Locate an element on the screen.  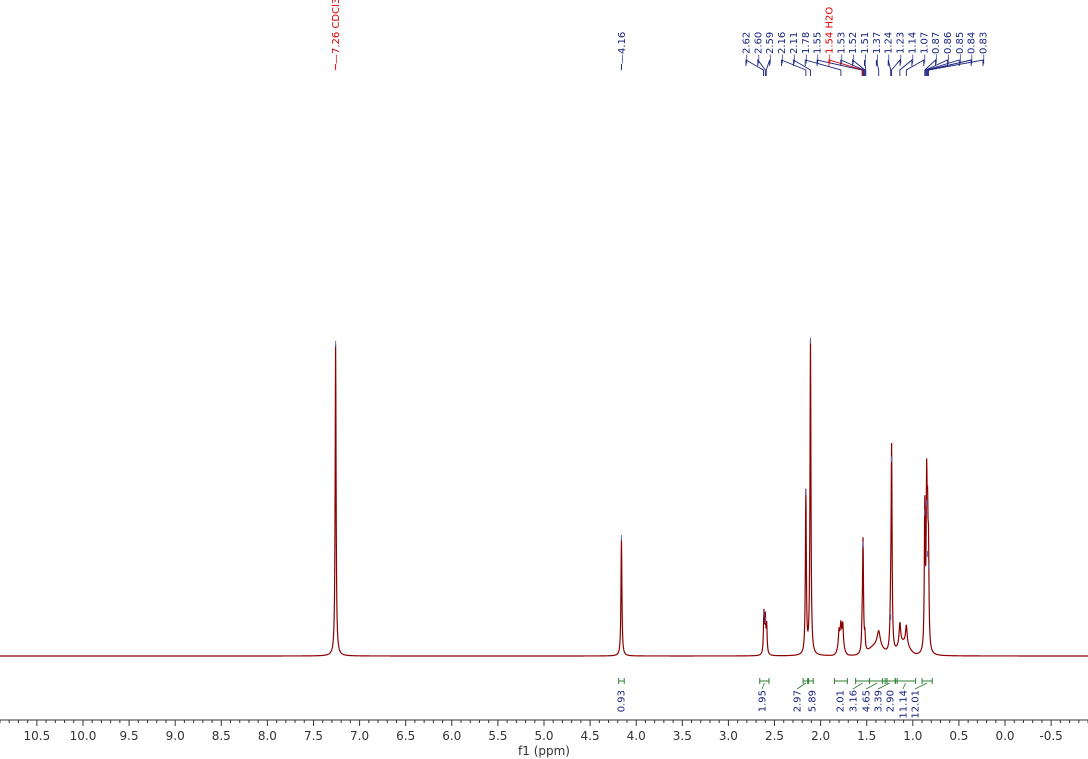
integral-value: 1.95 is located at coordinates (763, 701).